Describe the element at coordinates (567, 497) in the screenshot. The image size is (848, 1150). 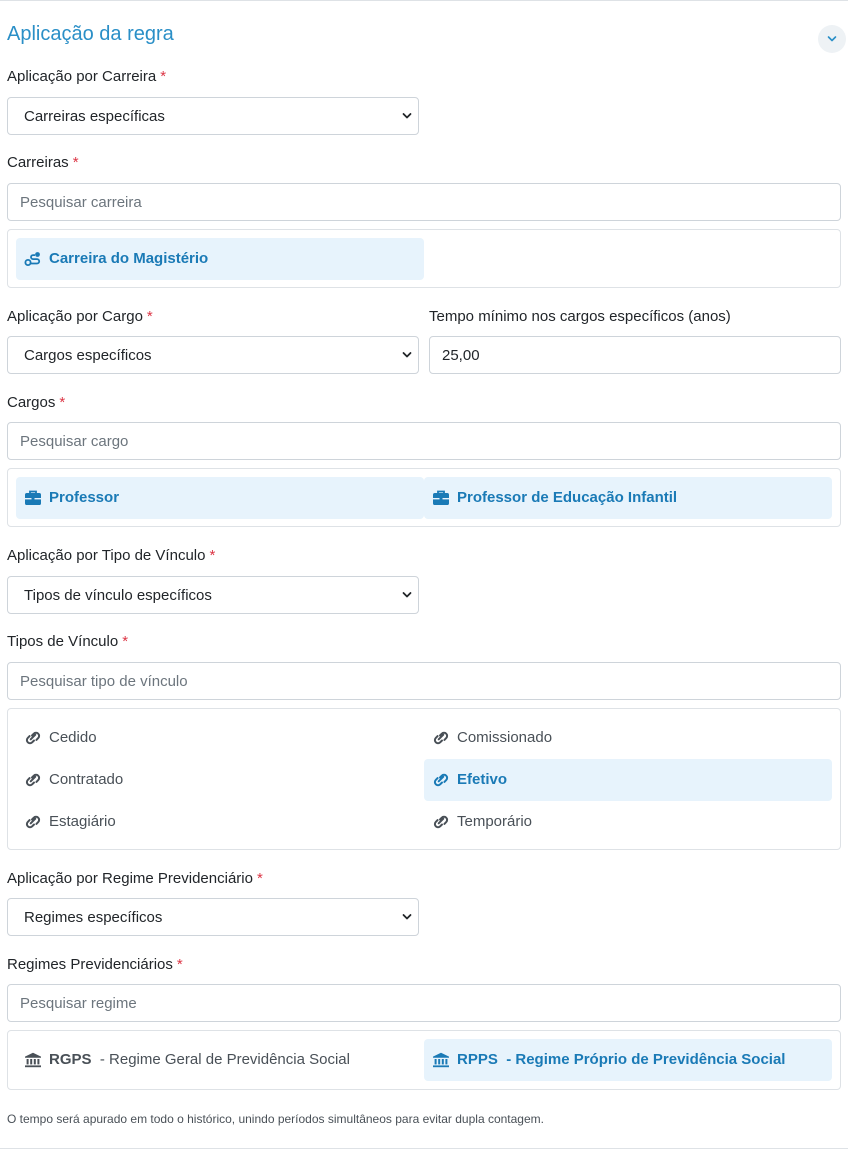
I see `chip-label: Professor de Educação Infantil` at that location.